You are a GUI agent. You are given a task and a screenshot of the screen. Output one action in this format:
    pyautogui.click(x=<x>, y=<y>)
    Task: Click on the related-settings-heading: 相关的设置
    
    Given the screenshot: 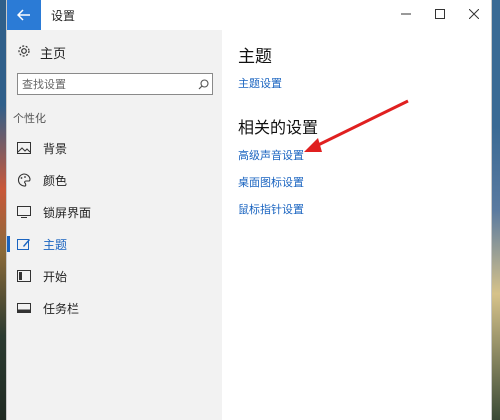 What is the action you would take?
    pyautogui.click(x=278, y=127)
    